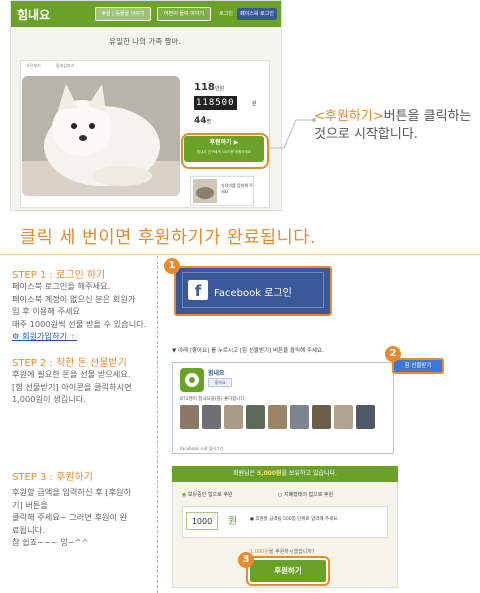 This screenshot has width=480, height=593. I want to click on confirm-amount: 1,000원, so click(259, 552).